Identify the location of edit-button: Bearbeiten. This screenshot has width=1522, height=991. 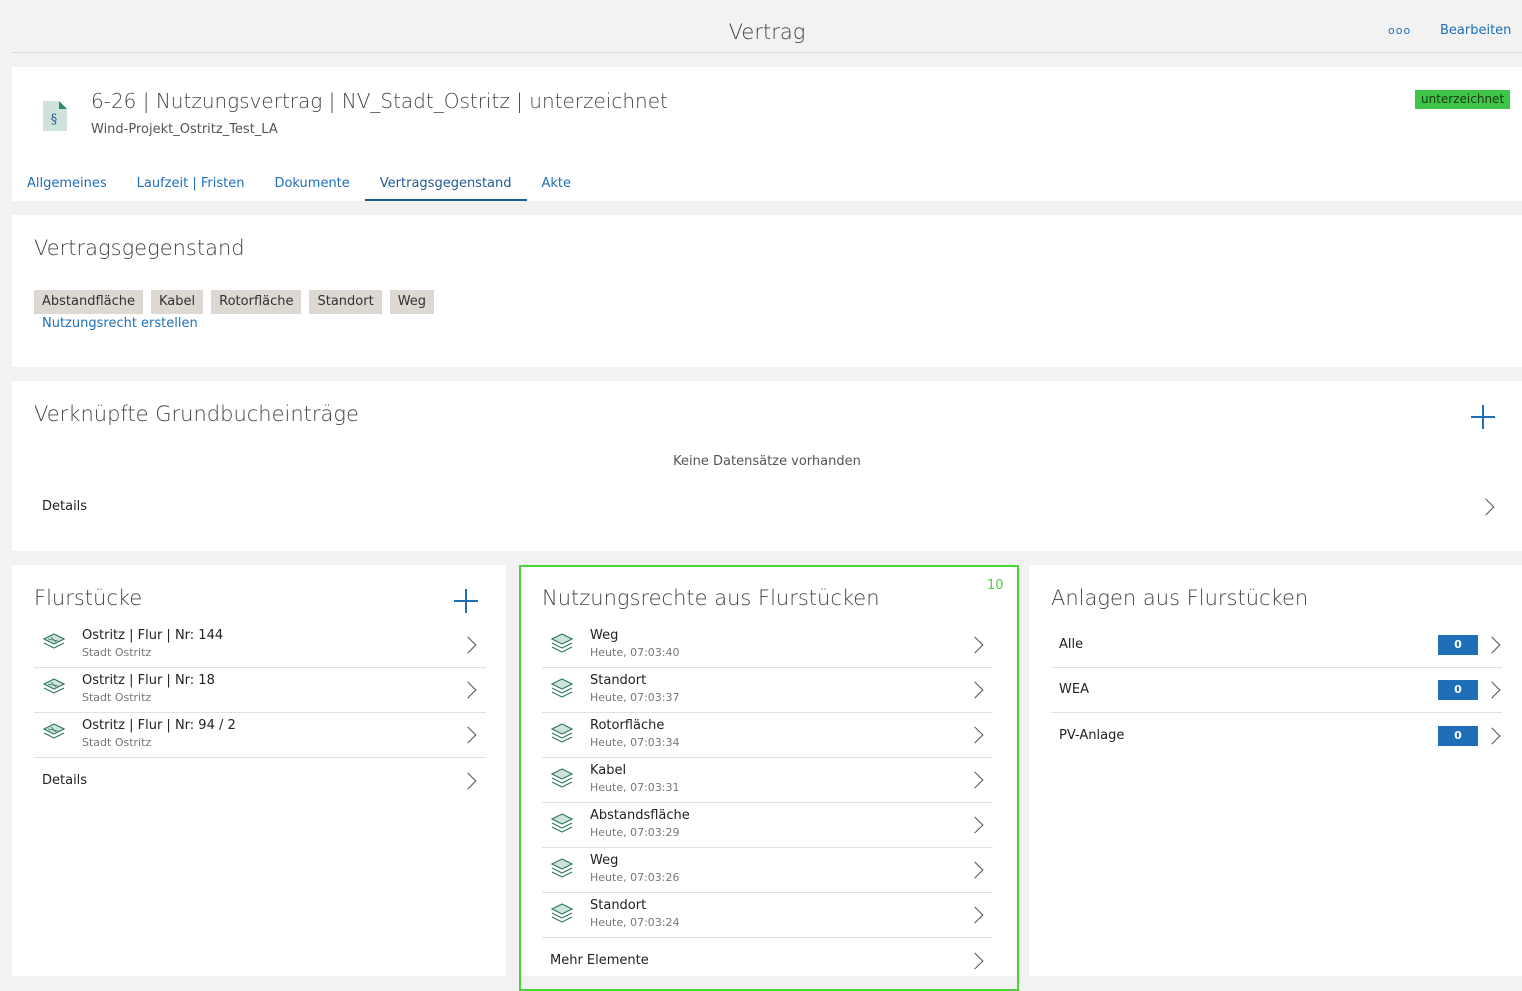
(1475, 30).